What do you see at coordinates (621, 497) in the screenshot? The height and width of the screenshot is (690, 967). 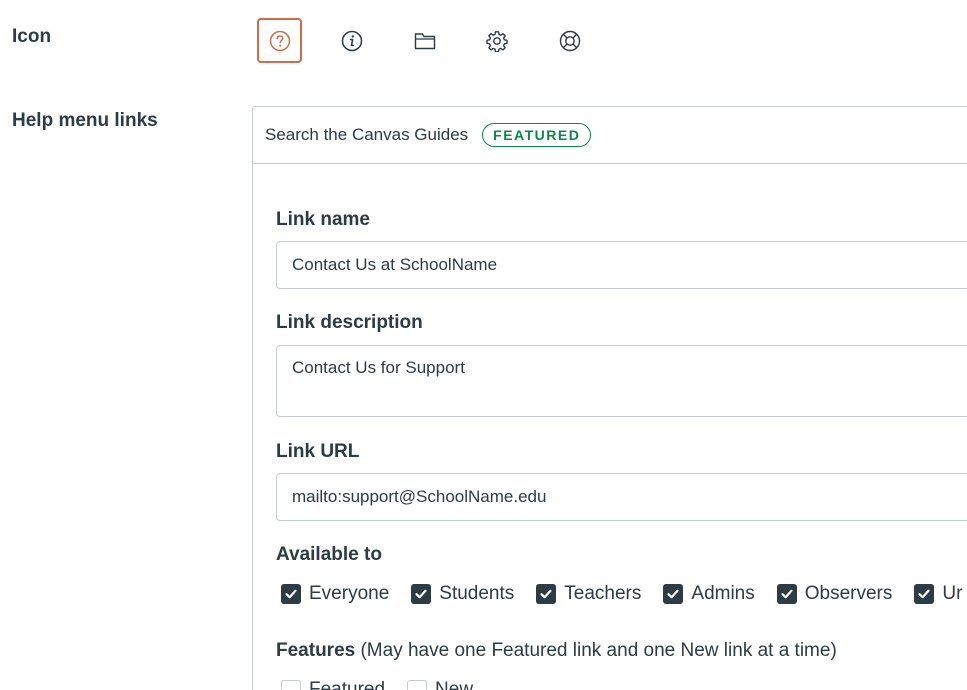 I see `link-url-input: mailto:support@SchoolName.edu` at bounding box center [621, 497].